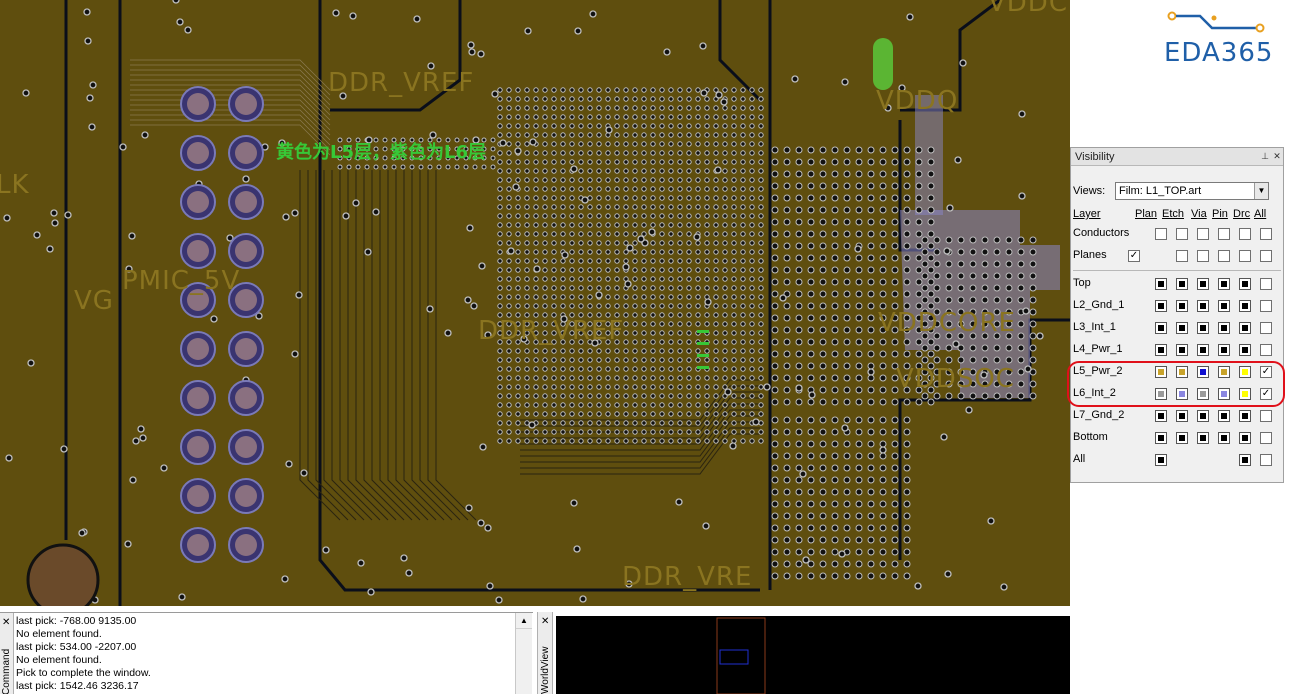  I want to click on command-scrollbar: ▲, so click(523, 653).